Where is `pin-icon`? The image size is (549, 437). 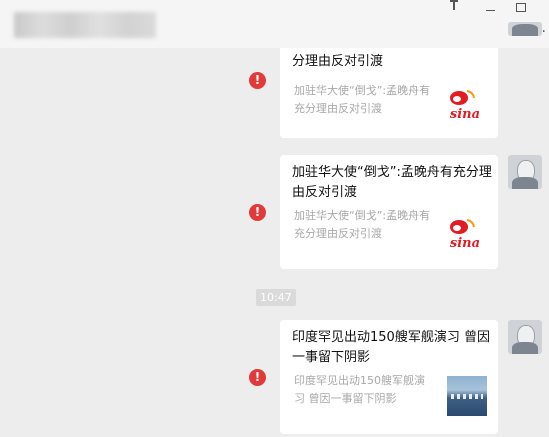
pin-icon is located at coordinates (454, 9).